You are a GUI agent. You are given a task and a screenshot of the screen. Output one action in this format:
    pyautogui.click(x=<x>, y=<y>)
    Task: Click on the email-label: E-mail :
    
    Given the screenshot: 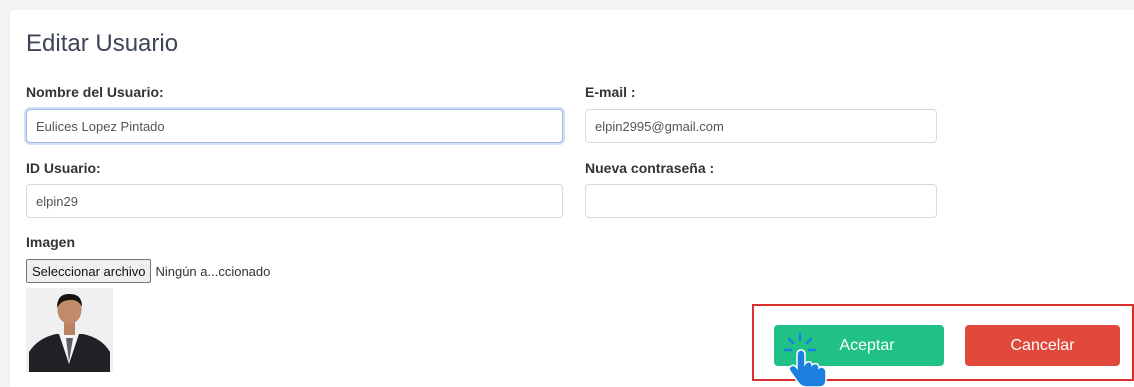 What is the action you would take?
    pyautogui.click(x=610, y=92)
    